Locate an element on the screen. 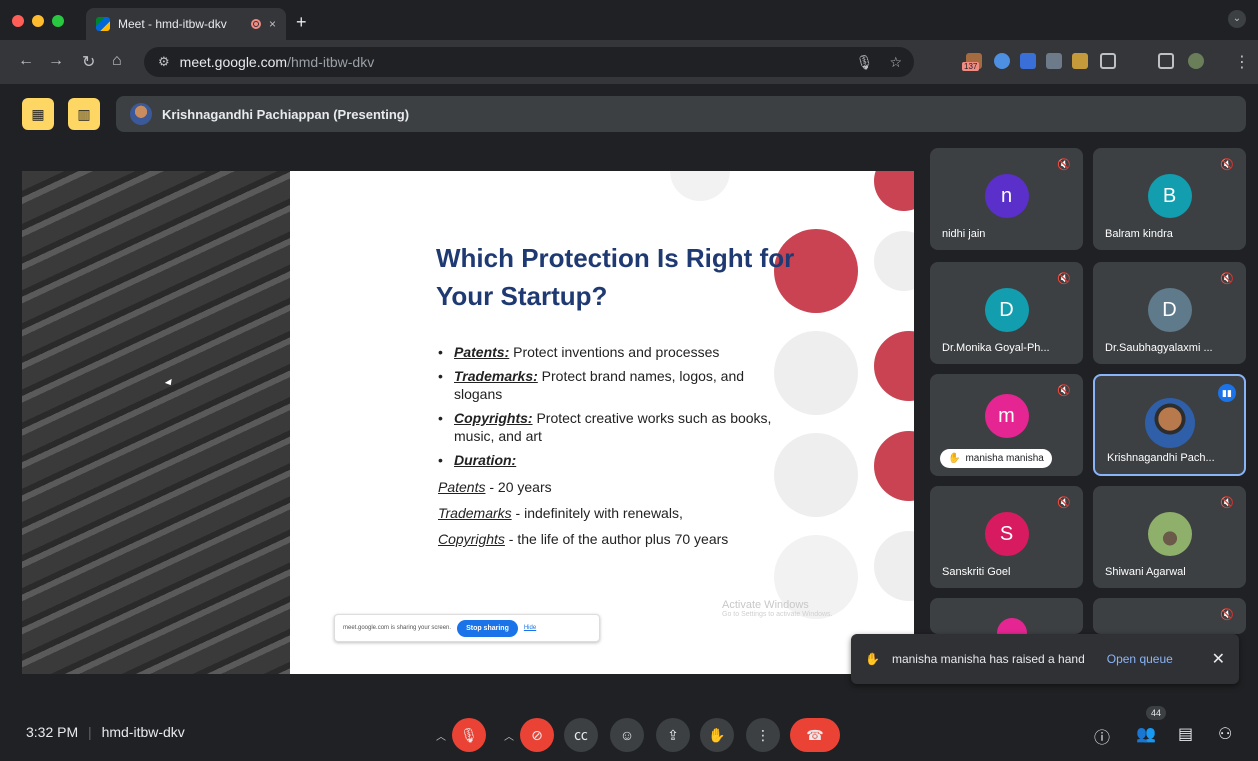  people-icon: 👥 is located at coordinates (1146, 734).